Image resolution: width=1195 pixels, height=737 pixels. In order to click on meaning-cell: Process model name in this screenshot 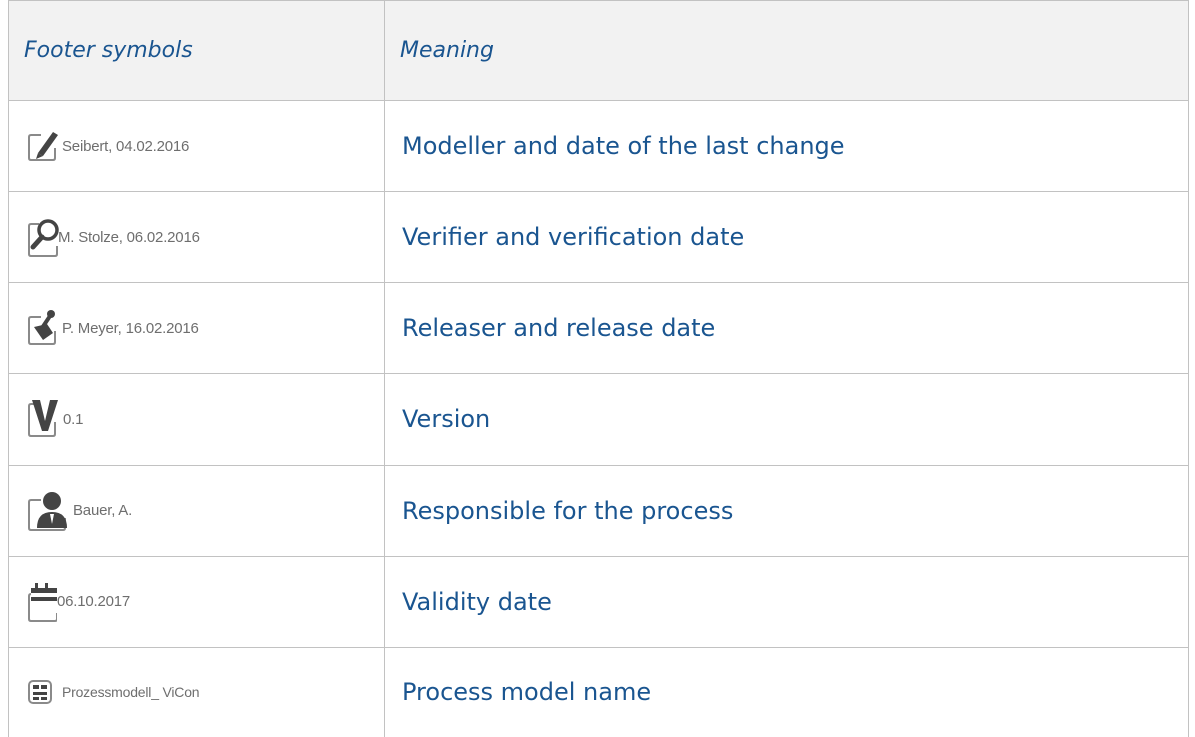, I will do `click(786, 691)`.